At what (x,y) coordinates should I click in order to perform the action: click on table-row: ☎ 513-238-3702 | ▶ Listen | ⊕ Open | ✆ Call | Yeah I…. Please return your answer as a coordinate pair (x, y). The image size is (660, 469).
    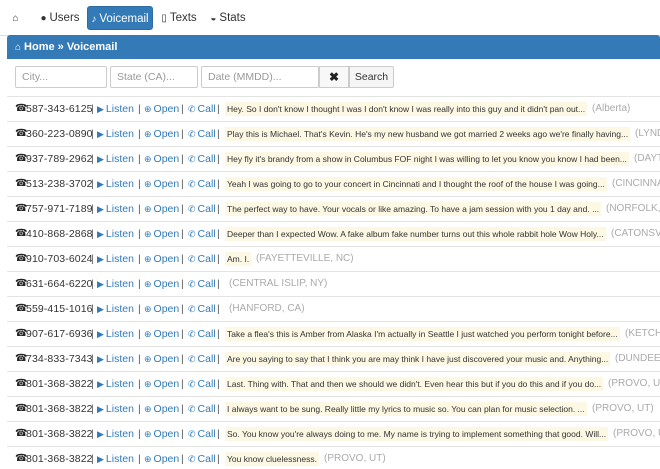
    Looking at the image, I should click on (333, 183).